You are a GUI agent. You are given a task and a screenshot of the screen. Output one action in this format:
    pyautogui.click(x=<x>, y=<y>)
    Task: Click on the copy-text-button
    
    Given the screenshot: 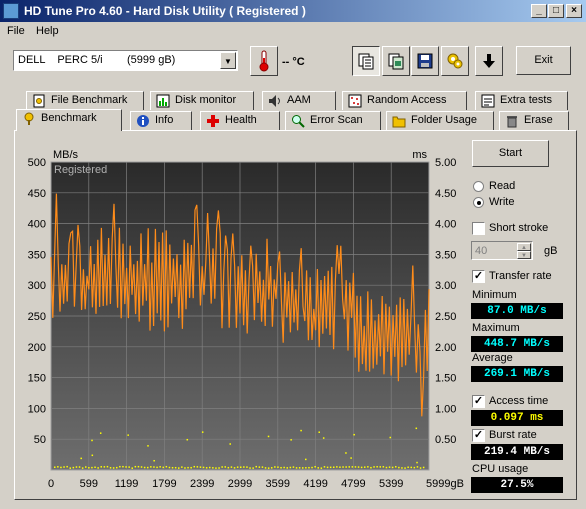 What is the action you would take?
    pyautogui.click(x=366, y=61)
    